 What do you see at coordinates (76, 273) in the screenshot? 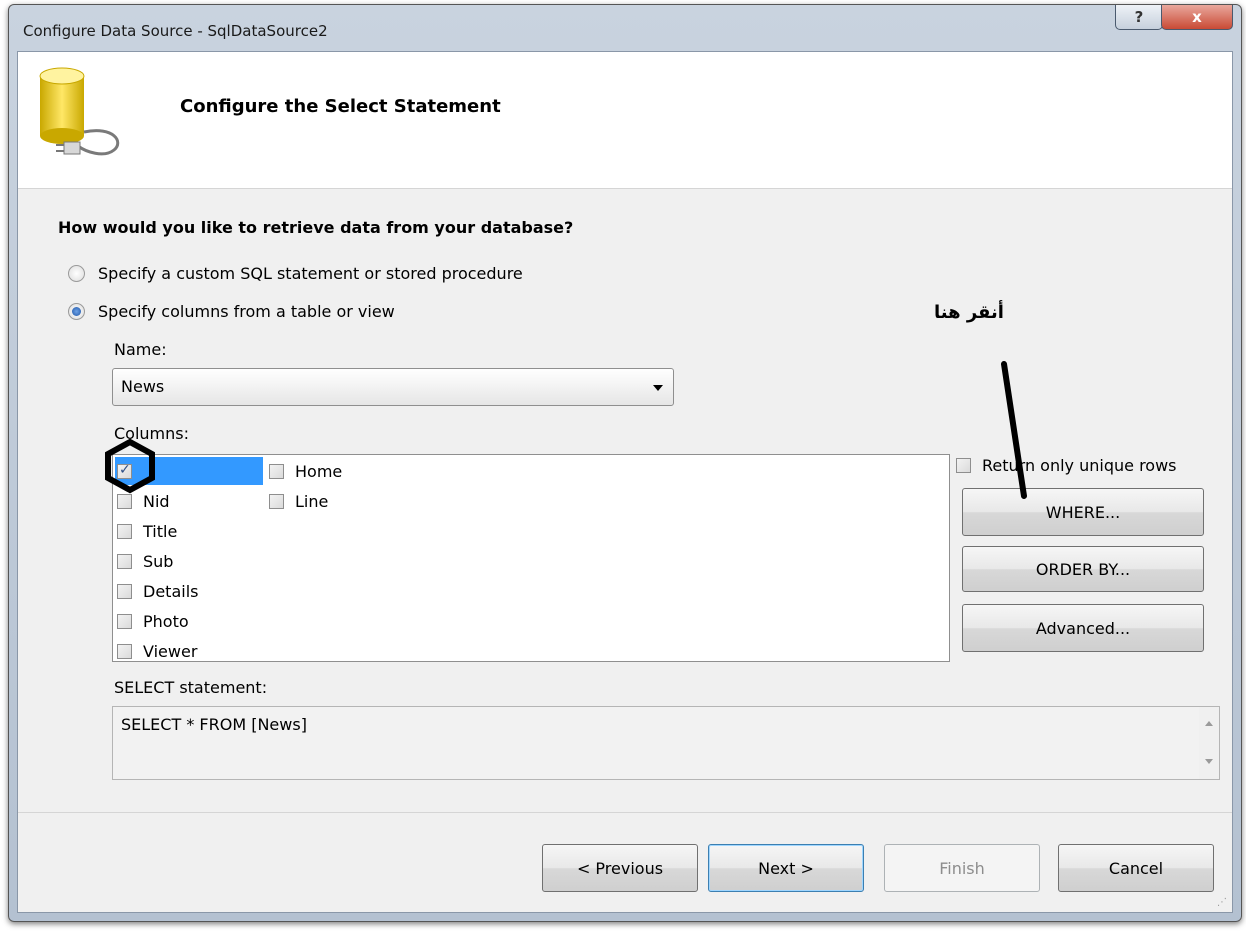
I see `radio-button` at bounding box center [76, 273].